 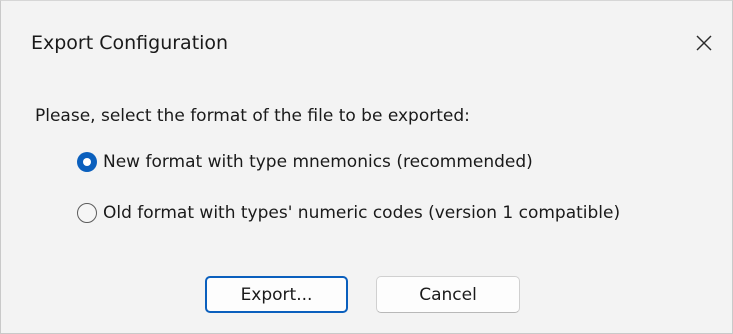 What do you see at coordinates (87, 162) in the screenshot?
I see `radio-selected-icon` at bounding box center [87, 162].